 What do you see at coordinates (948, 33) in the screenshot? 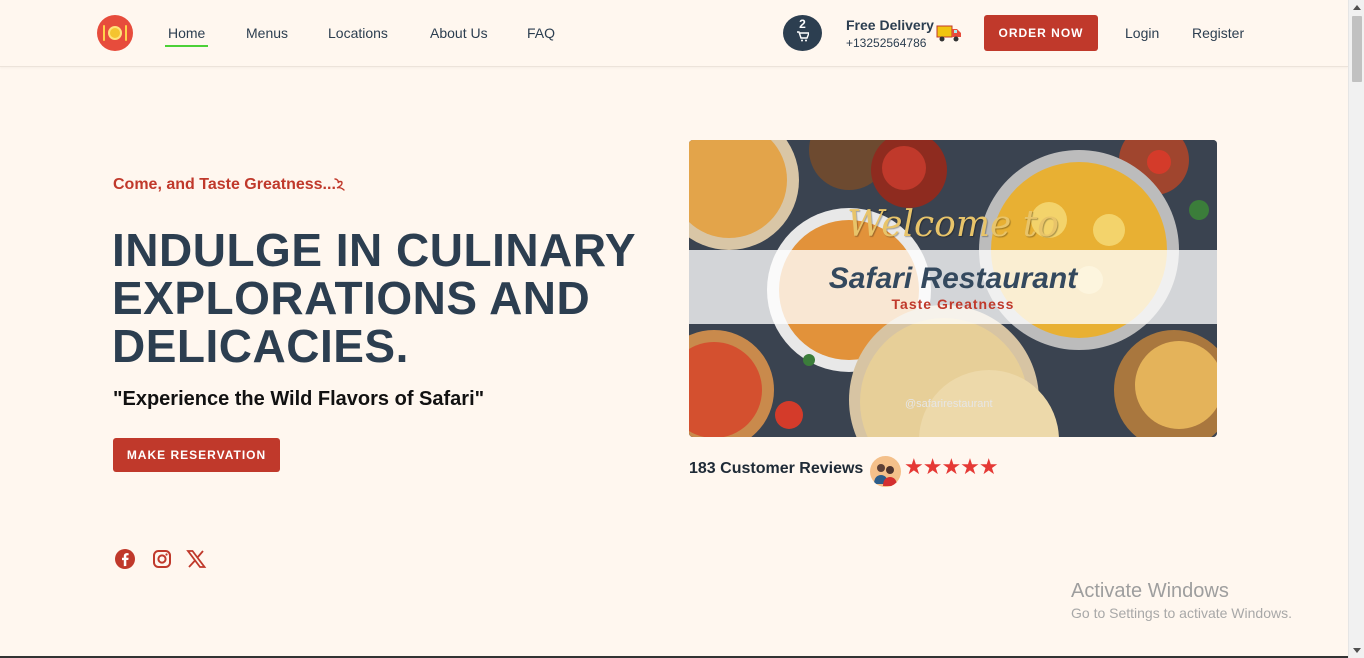
I see `truck-icon` at bounding box center [948, 33].